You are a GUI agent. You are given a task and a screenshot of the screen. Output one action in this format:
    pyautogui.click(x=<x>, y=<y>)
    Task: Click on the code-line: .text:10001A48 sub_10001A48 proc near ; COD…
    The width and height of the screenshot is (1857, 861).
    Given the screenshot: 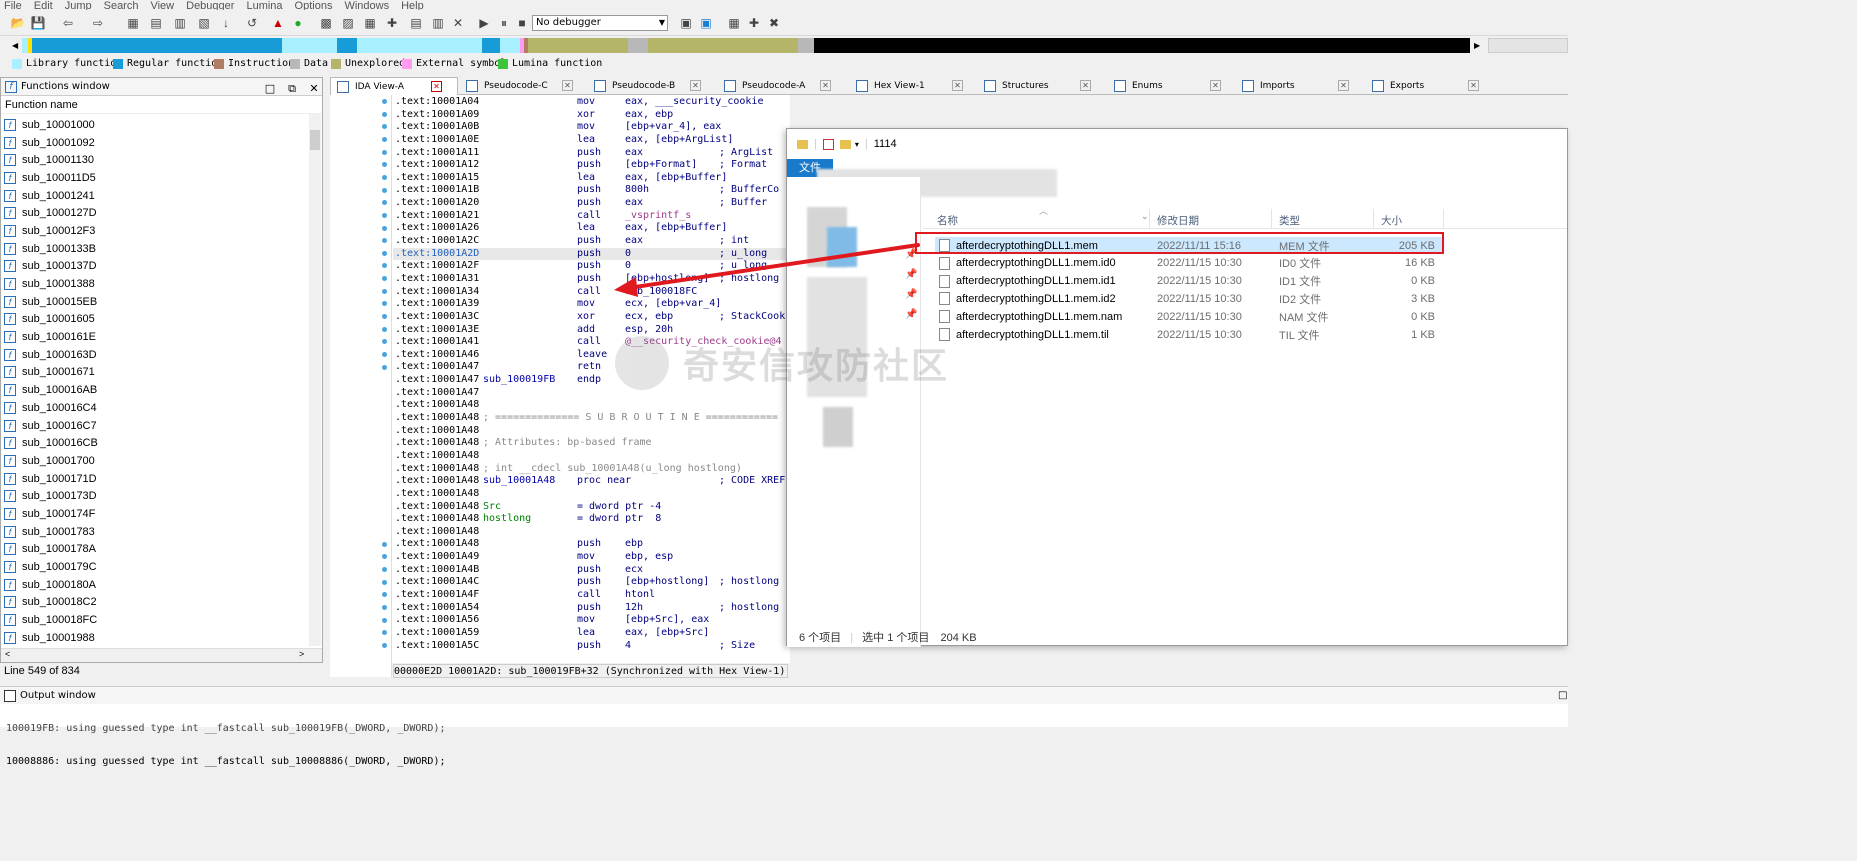 What is the action you would take?
    pyautogui.click(x=590, y=481)
    